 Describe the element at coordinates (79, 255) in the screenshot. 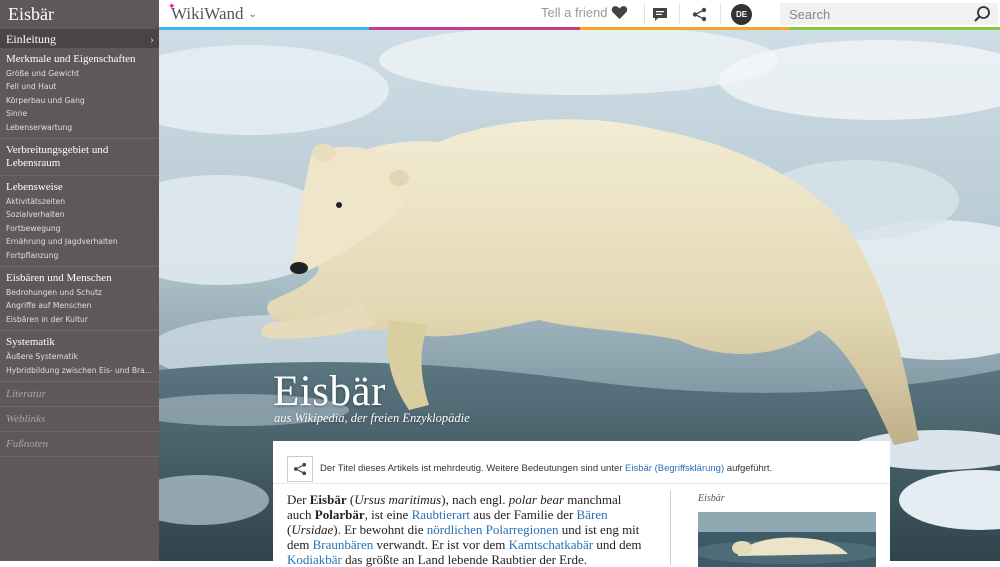

I see `toc-subitem: Fortpflanzung` at that location.